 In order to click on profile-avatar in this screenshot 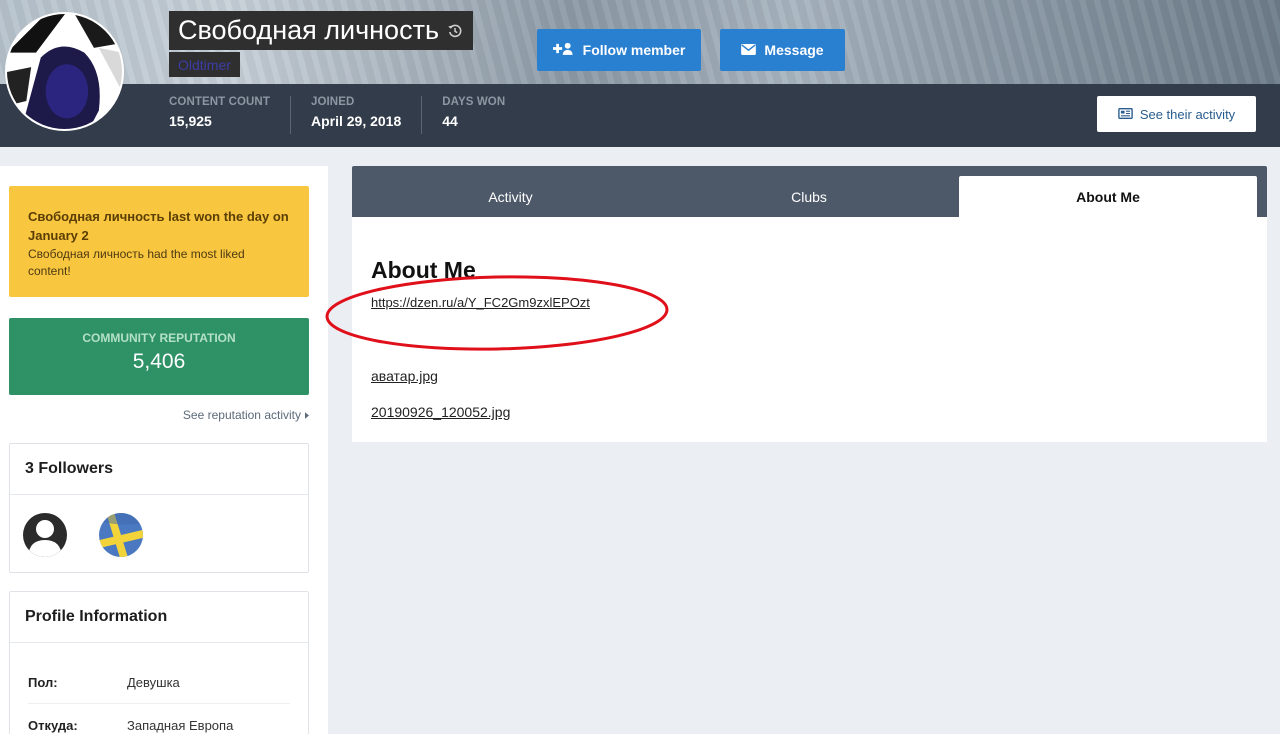, I will do `click(64, 71)`.